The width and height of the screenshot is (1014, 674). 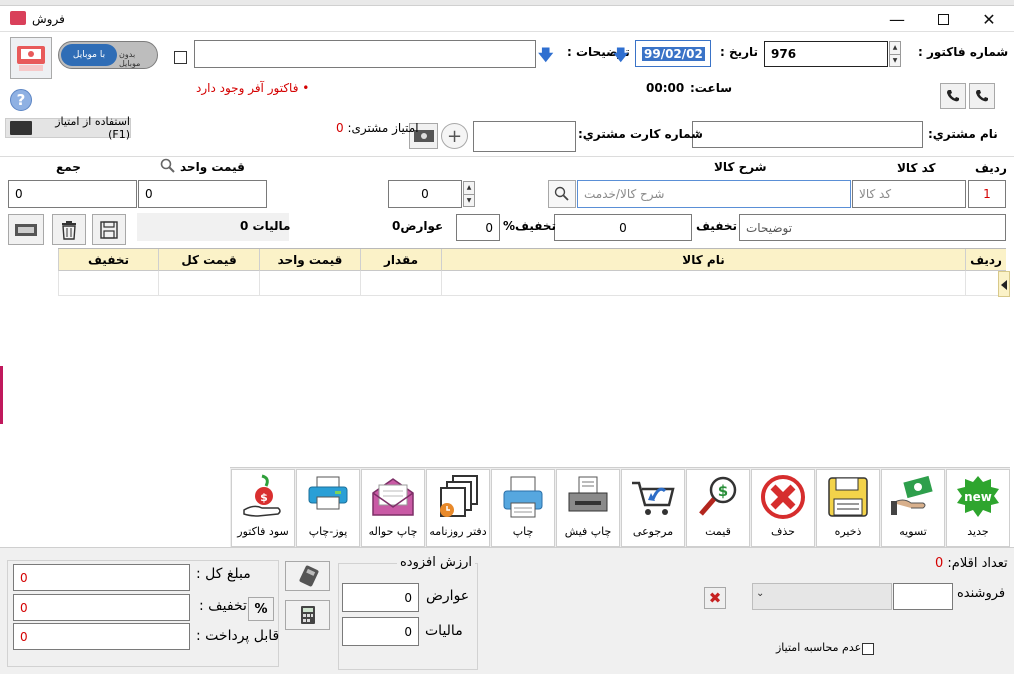 What do you see at coordinates (101, 636) in the screenshot?
I see `payable-field: 0` at bounding box center [101, 636].